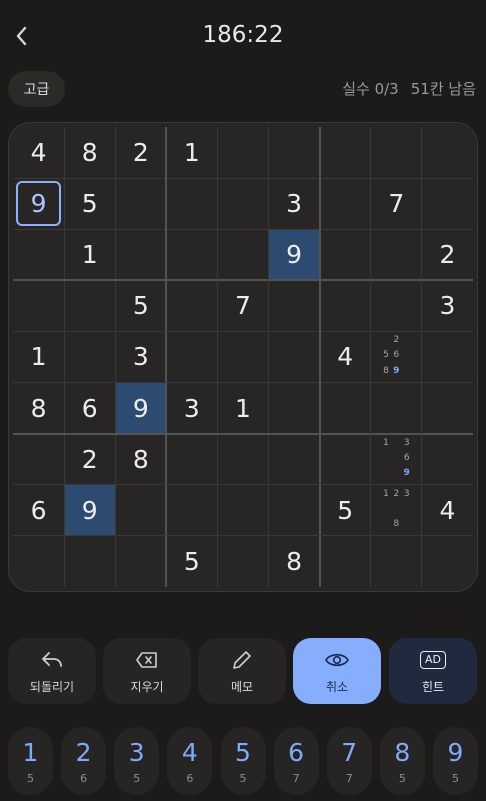 Image resolution: width=486 pixels, height=801 pixels. Describe the element at coordinates (337, 671) in the screenshot. I see `cancel-button: 취소` at that location.